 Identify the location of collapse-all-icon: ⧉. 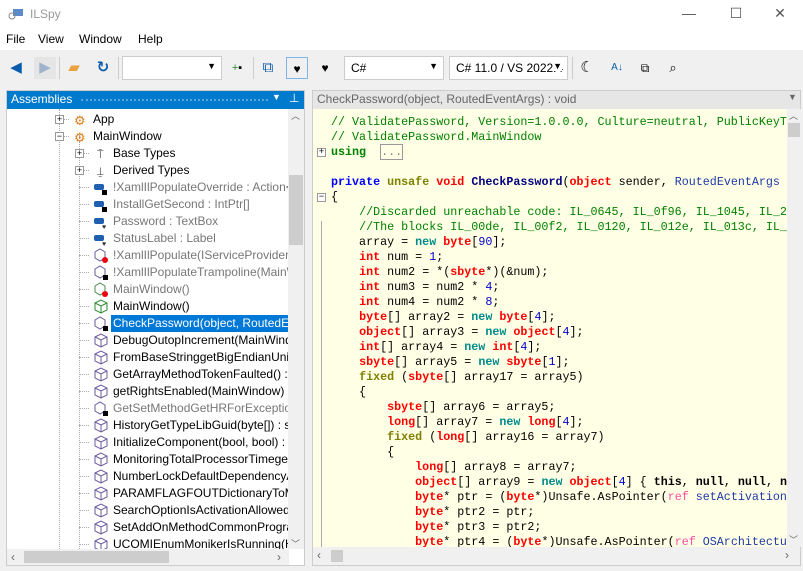
(268, 68).